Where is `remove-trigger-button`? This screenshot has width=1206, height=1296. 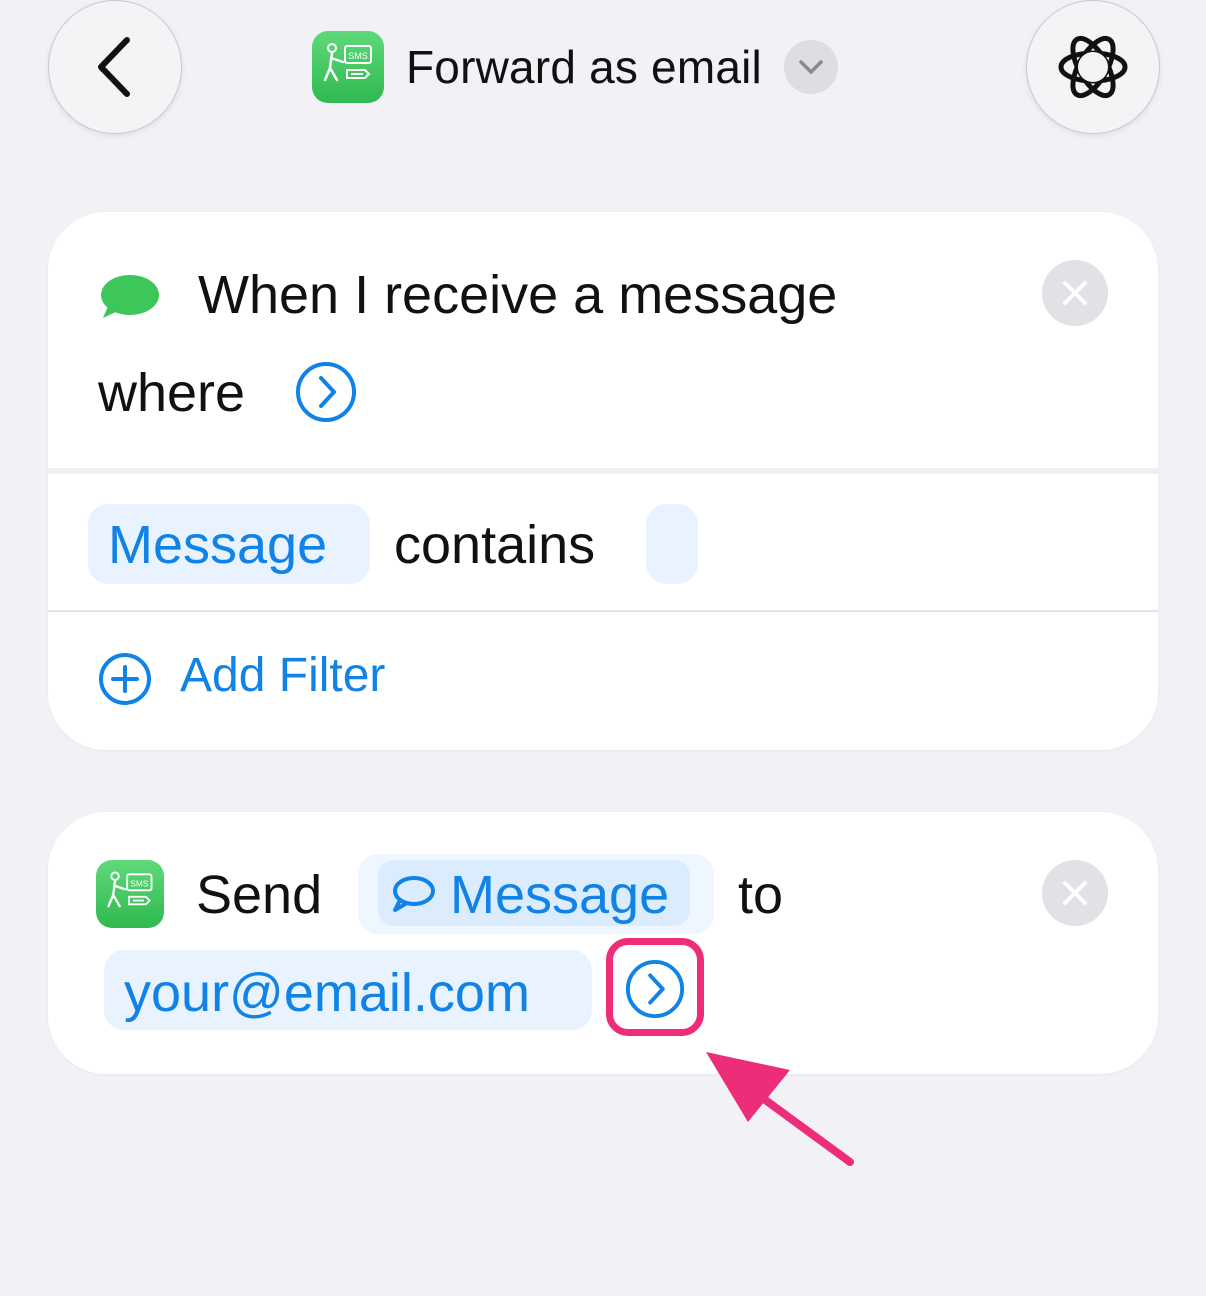
remove-trigger-button is located at coordinates (1075, 293).